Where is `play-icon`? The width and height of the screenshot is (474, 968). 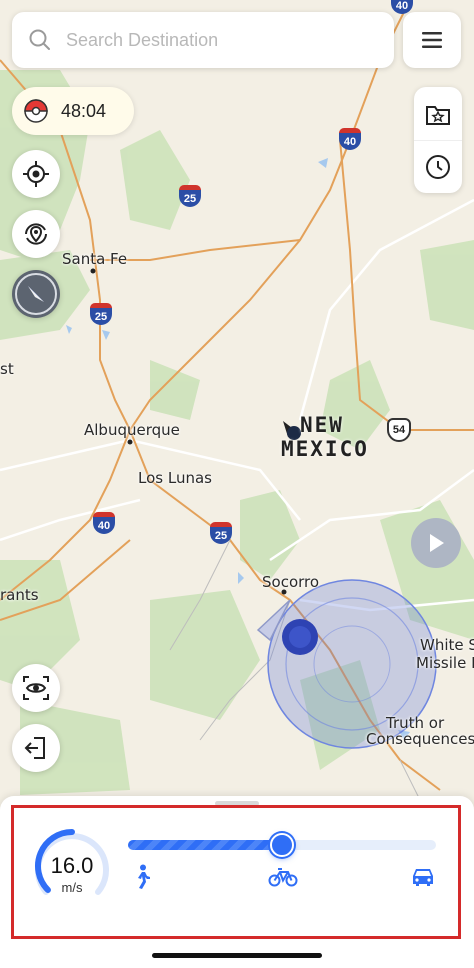
play-icon is located at coordinates (437, 543).